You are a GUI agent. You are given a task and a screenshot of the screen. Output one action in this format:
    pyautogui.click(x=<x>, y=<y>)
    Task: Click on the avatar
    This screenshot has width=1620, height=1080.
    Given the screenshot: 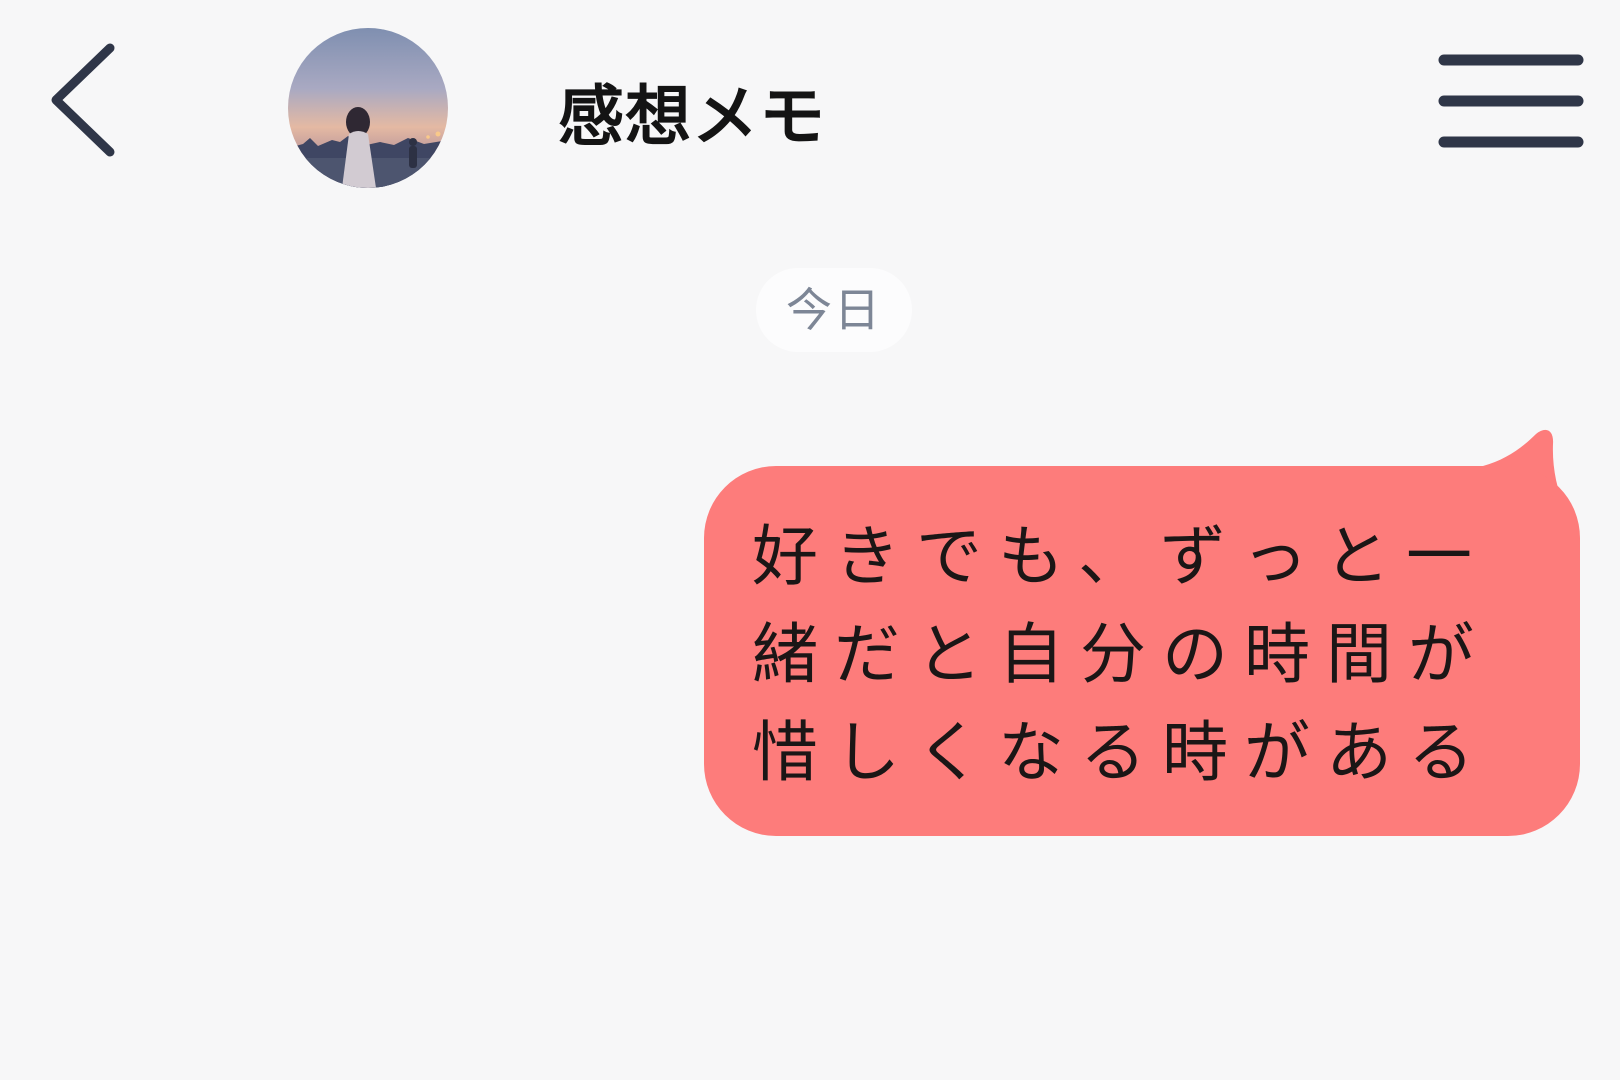 What is the action you would take?
    pyautogui.click(x=368, y=108)
    